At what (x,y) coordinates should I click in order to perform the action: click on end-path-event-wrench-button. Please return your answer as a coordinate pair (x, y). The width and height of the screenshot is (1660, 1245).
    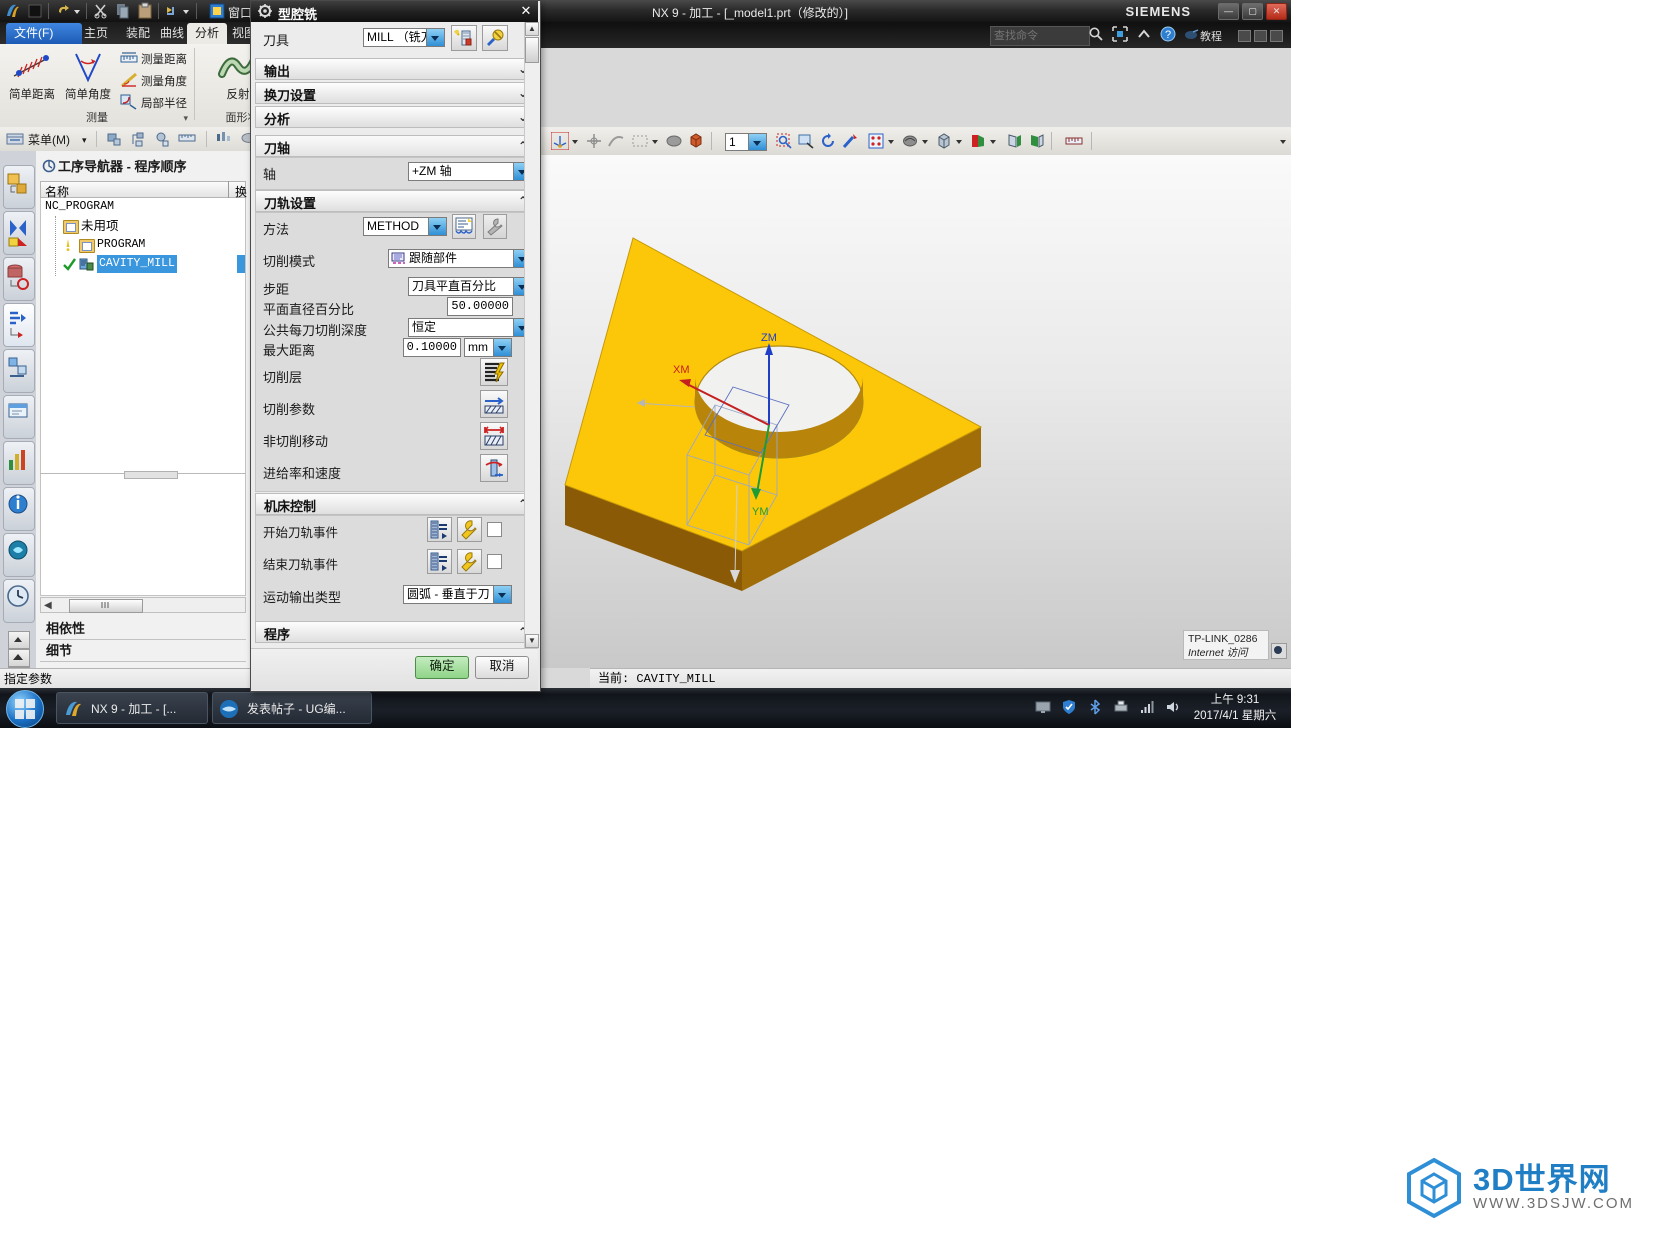
    Looking at the image, I should click on (469, 561).